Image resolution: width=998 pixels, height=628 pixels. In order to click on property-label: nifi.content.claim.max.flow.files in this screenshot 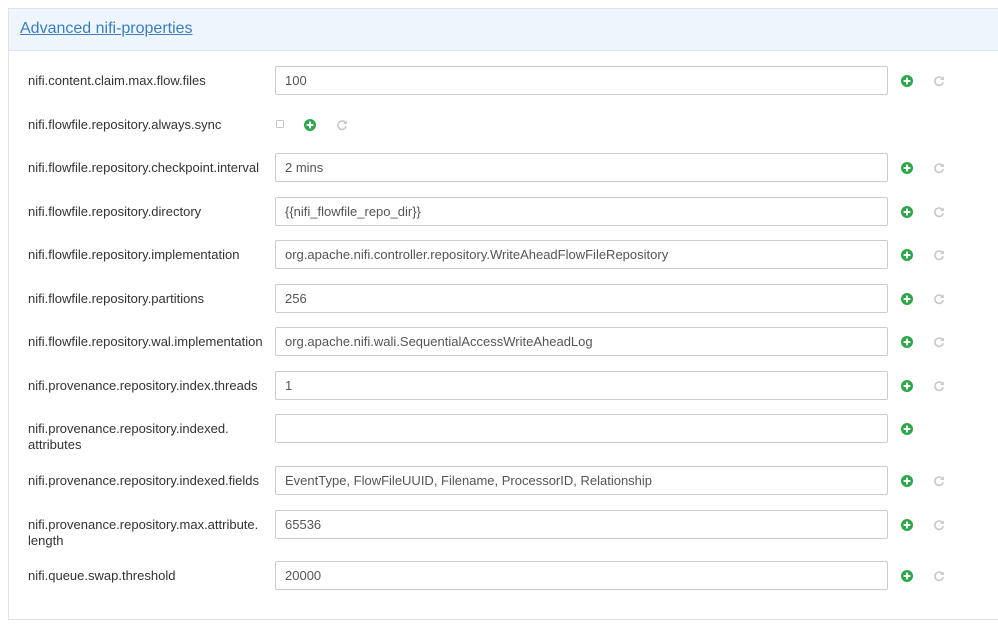, I will do `click(117, 80)`.